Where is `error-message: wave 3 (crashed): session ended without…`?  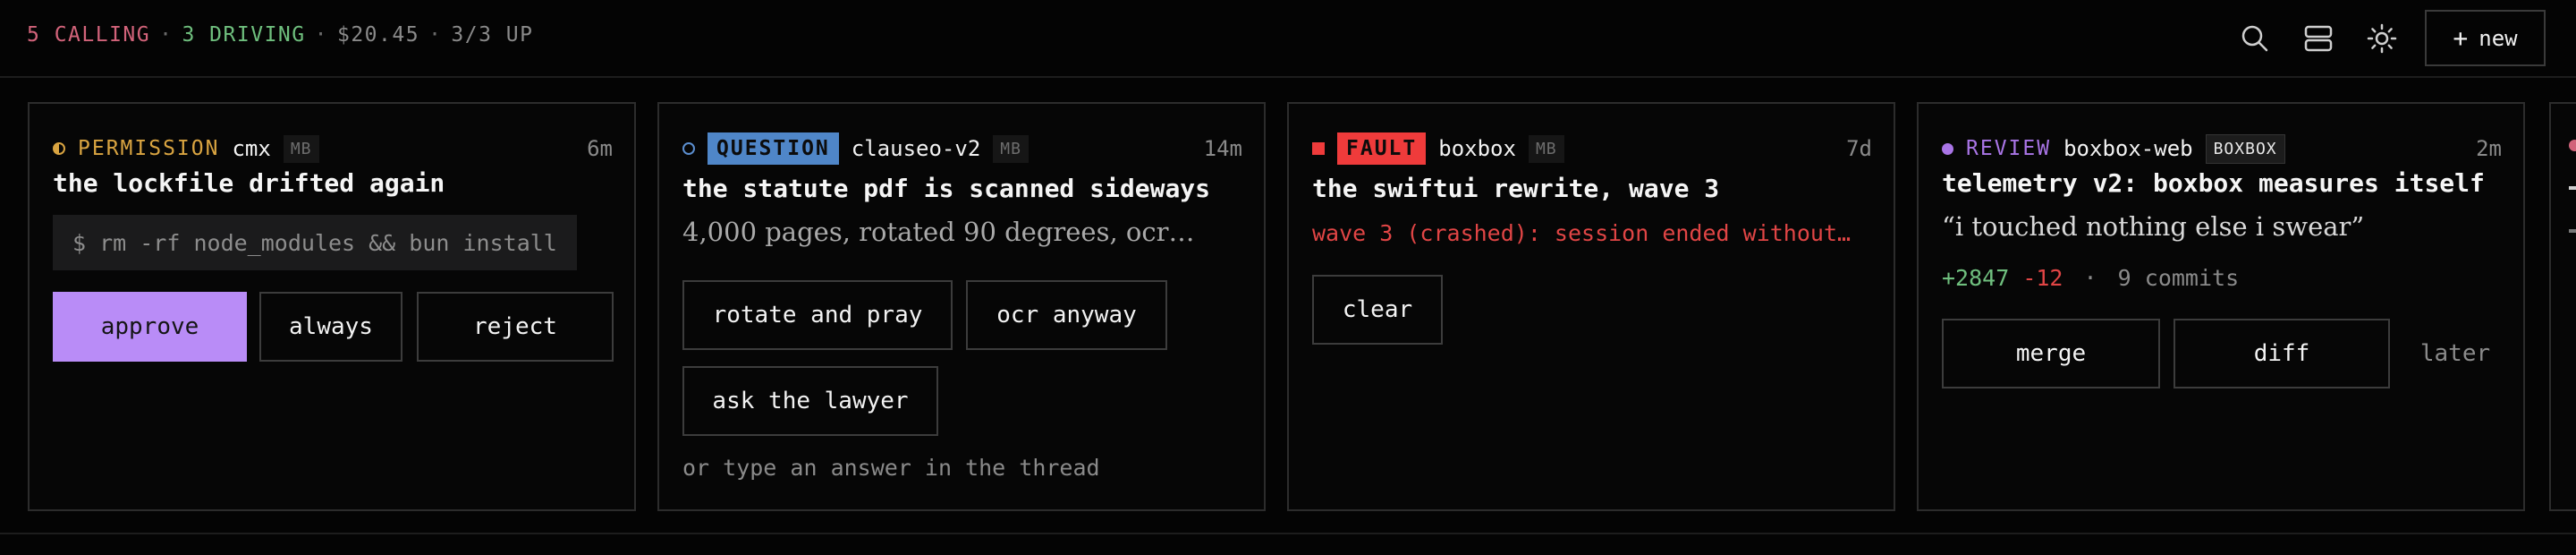
error-message: wave 3 (crashed): session ended without… is located at coordinates (1582, 233).